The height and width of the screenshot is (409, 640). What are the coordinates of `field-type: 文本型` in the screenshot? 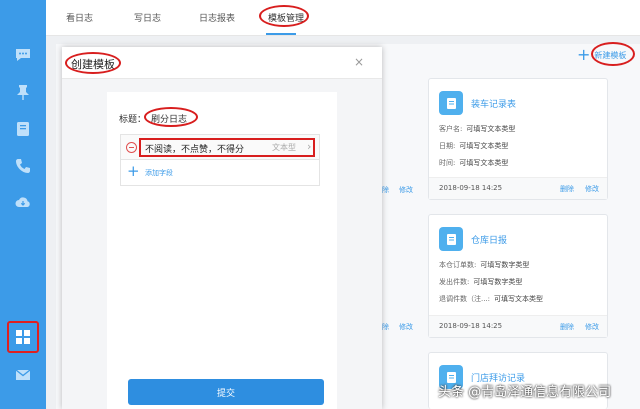 It's located at (284, 147).